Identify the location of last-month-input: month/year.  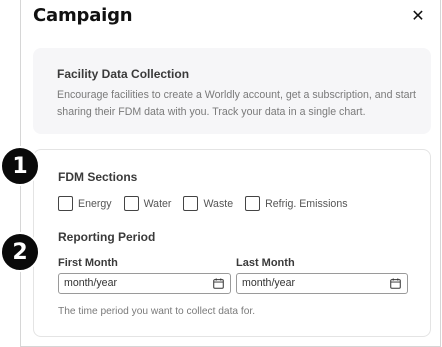
(322, 283).